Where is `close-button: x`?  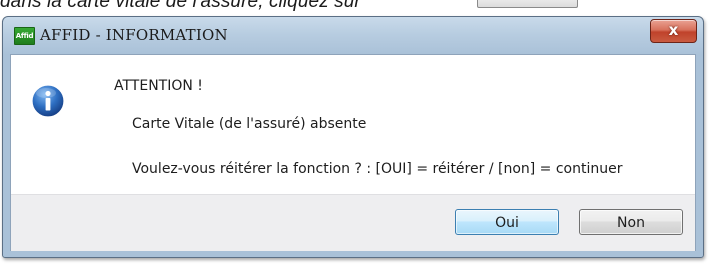
close-button: x is located at coordinates (673, 31).